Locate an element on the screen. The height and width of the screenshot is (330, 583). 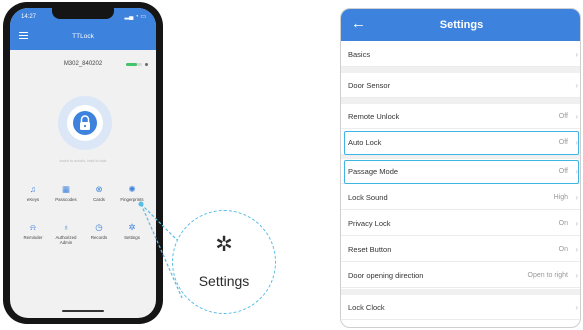
settings-row-label: Basics is located at coordinates (359, 54).